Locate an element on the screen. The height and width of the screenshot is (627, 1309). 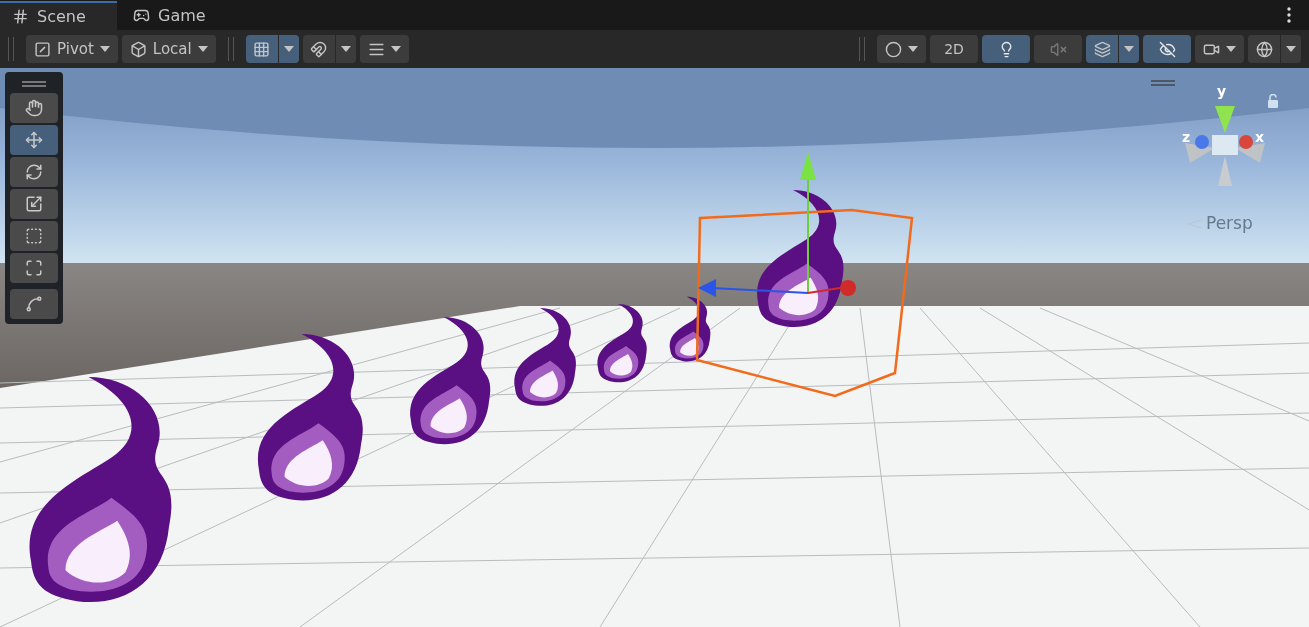
pivot-icon is located at coordinates (42, 49).